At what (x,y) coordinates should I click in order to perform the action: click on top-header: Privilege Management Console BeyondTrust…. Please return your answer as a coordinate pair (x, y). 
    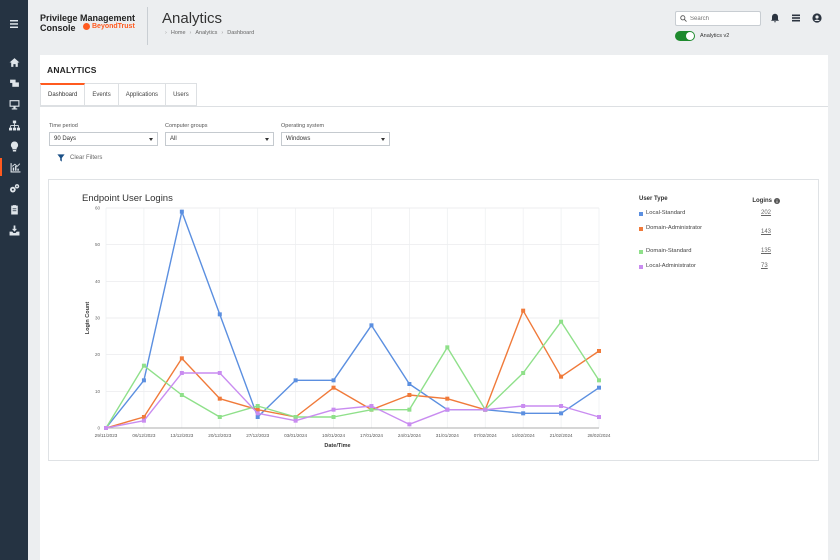
    Looking at the image, I should click on (434, 25).